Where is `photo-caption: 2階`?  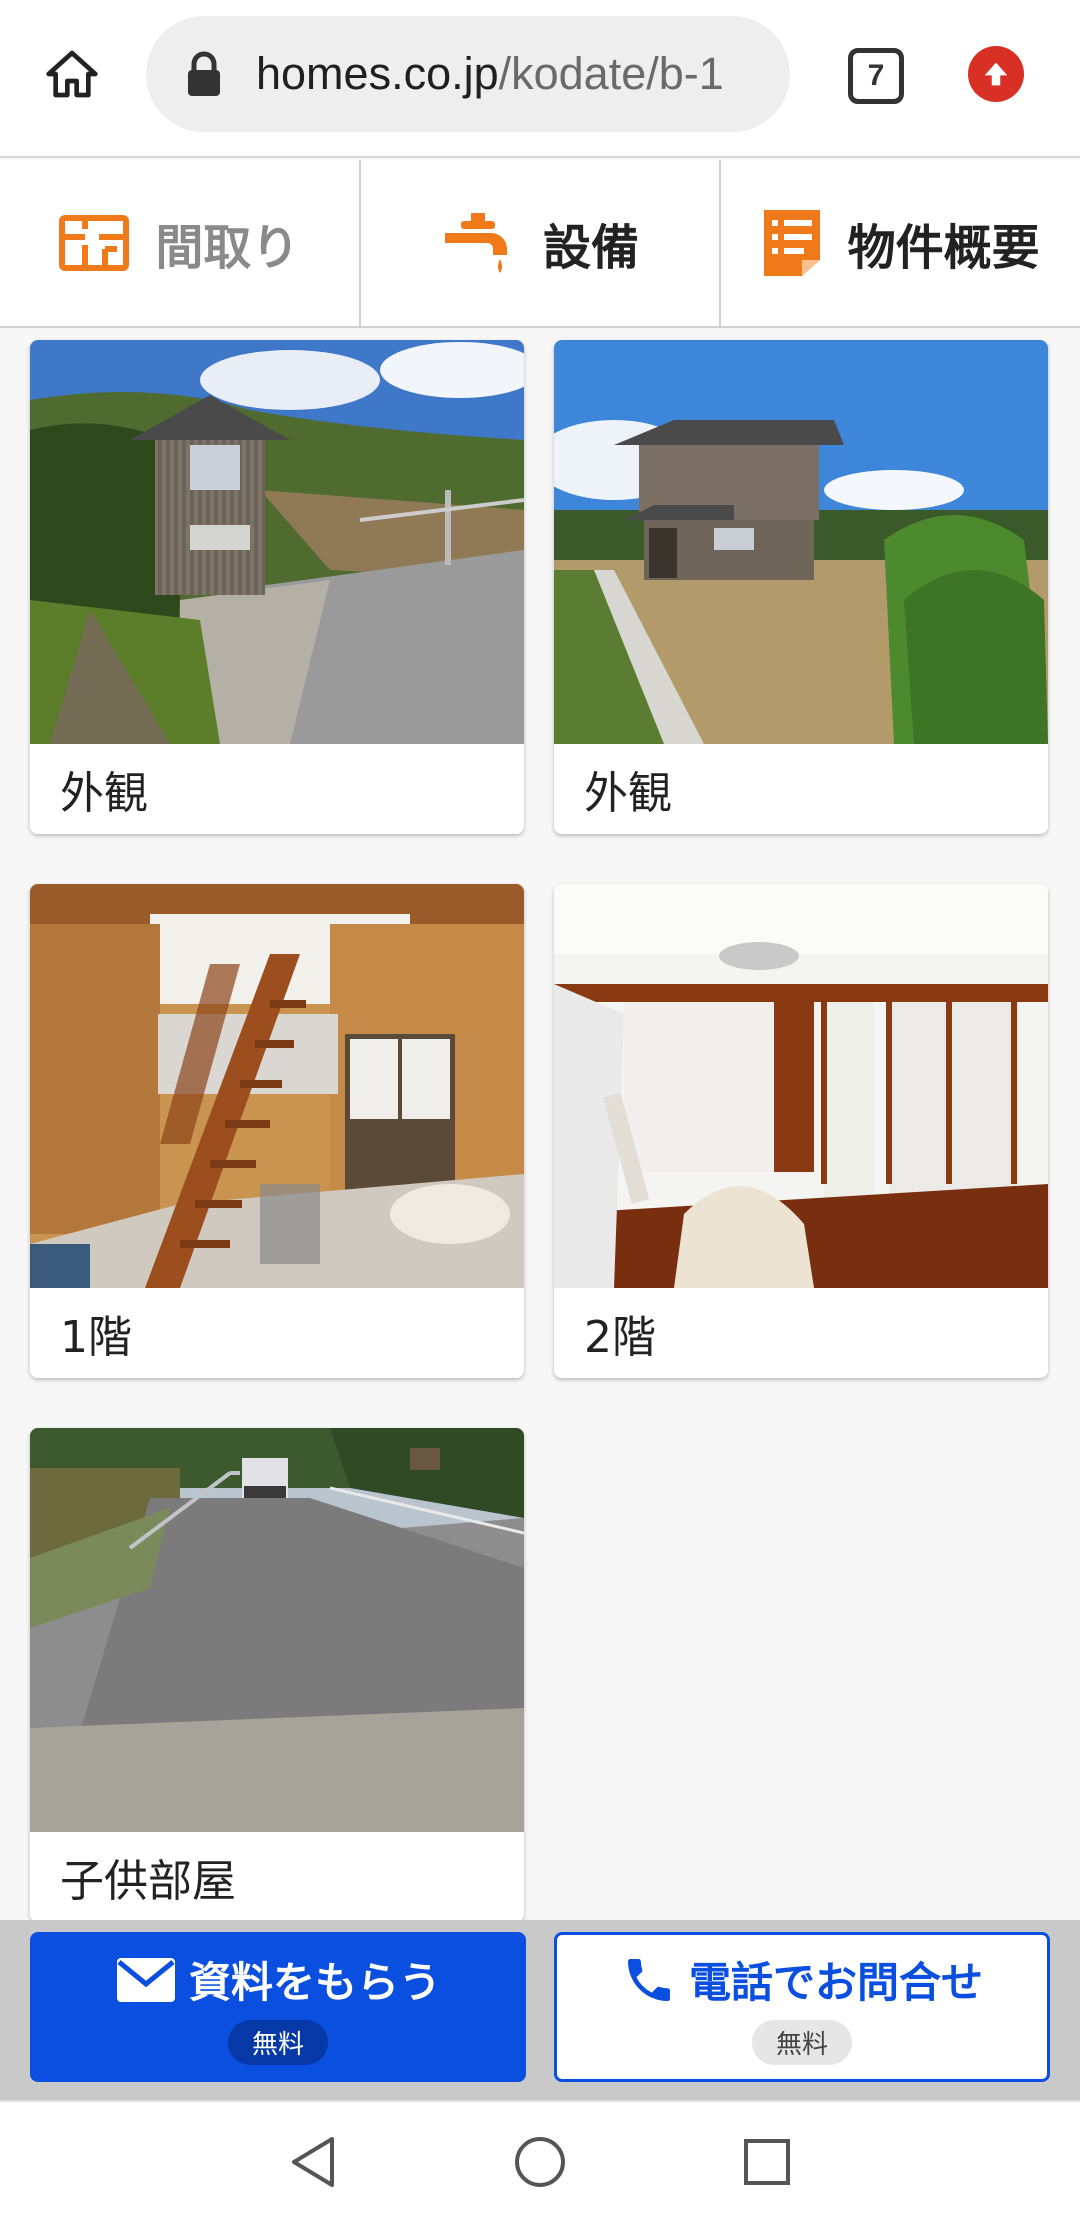 photo-caption: 2階 is located at coordinates (801, 1333).